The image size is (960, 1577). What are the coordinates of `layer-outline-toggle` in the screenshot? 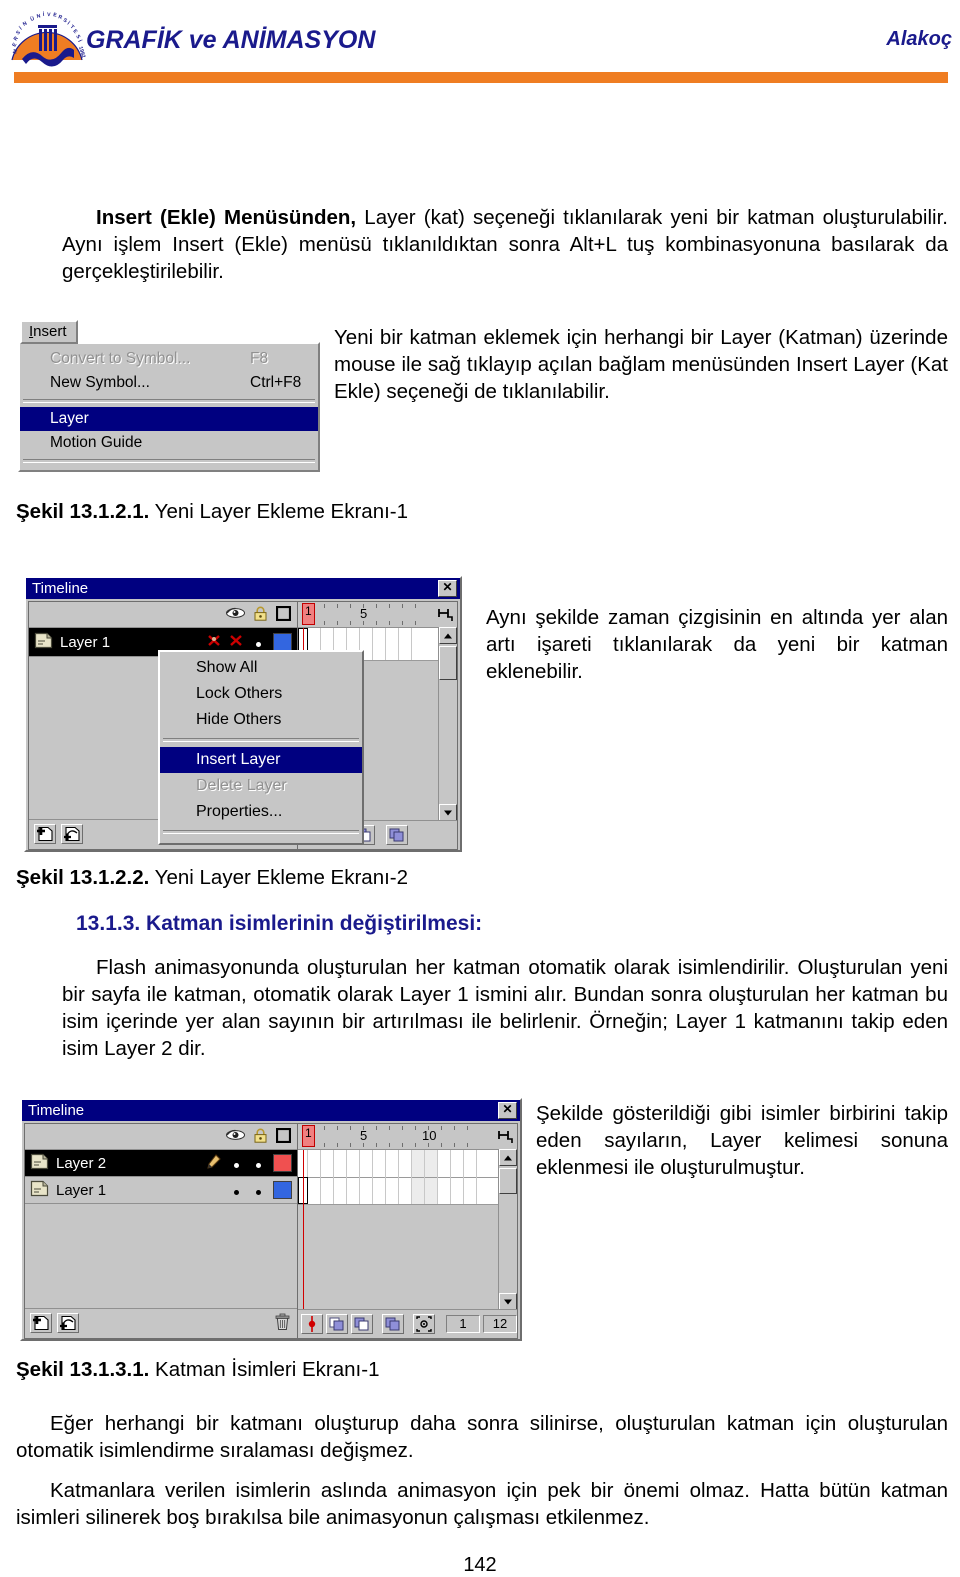 It's located at (258, 642).